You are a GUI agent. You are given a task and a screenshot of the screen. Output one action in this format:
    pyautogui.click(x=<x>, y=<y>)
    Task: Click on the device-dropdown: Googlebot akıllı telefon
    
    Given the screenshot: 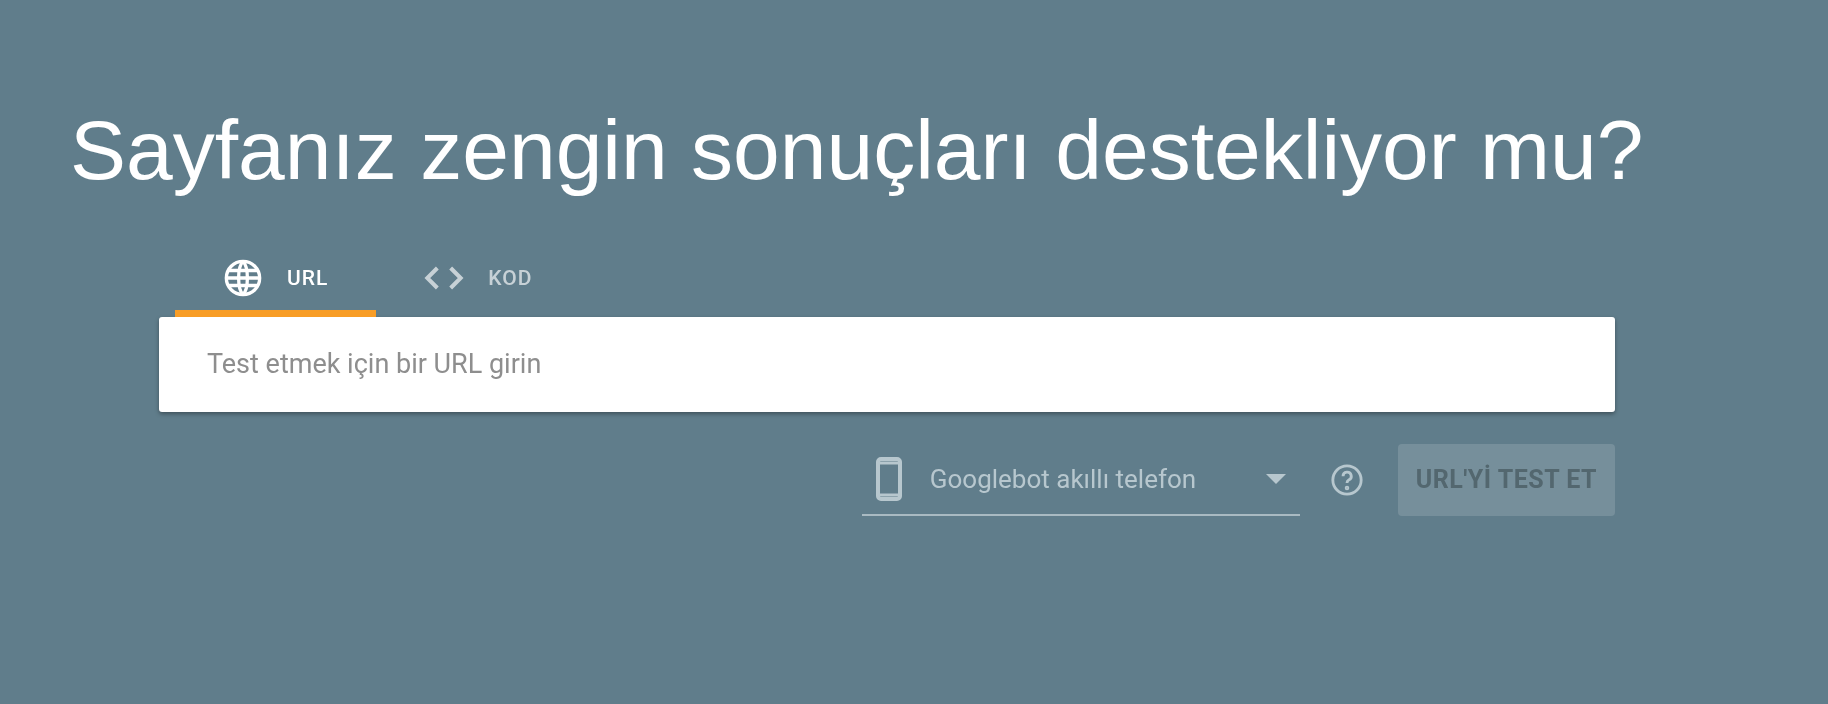 What is the action you would take?
    pyautogui.click(x=1080, y=479)
    